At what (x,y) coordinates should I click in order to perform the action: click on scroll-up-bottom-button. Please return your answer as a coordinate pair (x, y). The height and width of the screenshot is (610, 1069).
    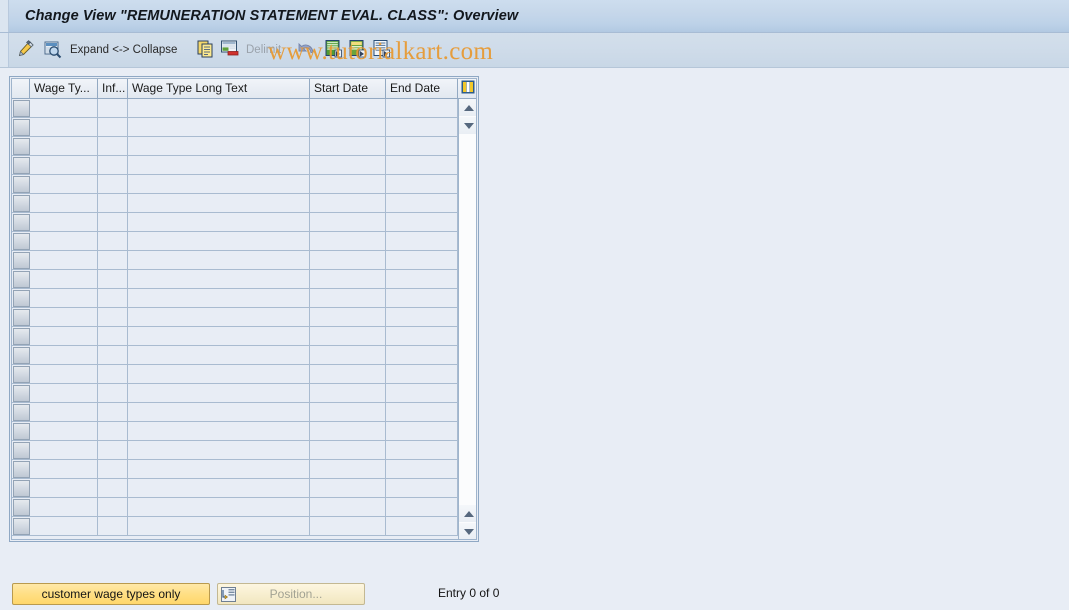
    Looking at the image, I should click on (467, 513).